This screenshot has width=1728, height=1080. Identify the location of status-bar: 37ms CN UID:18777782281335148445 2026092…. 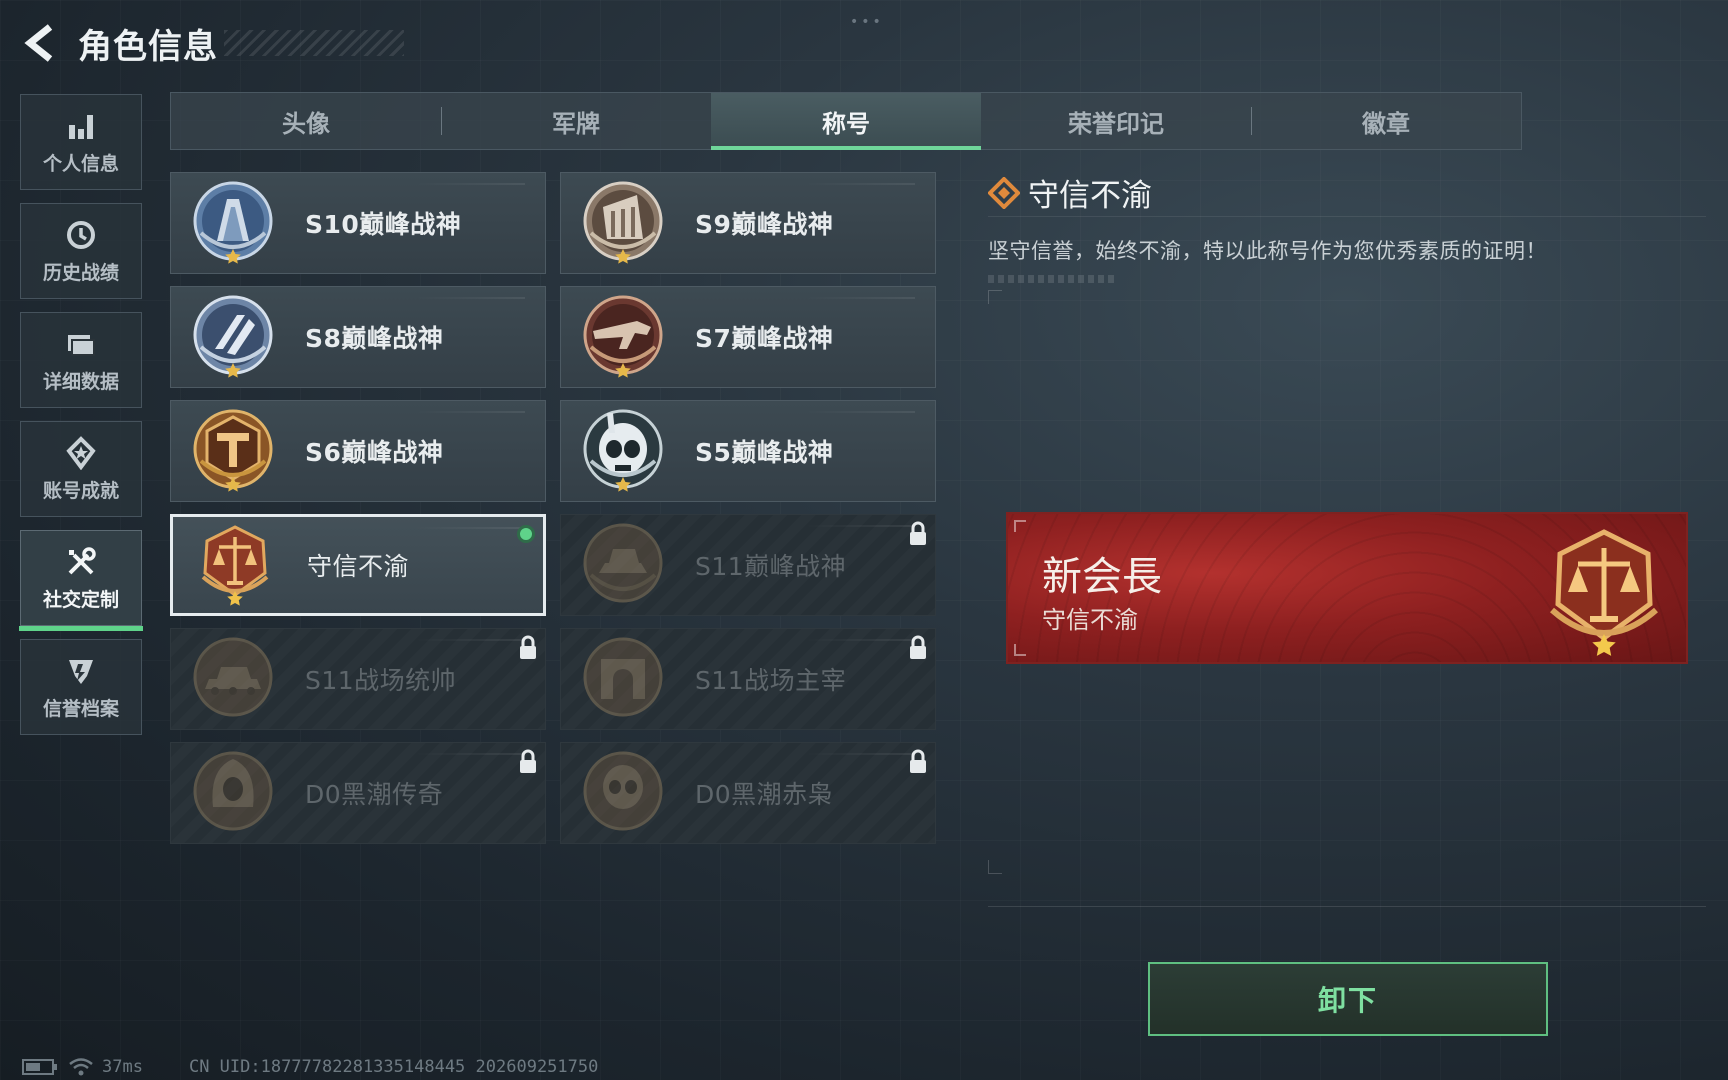
(310, 1067).